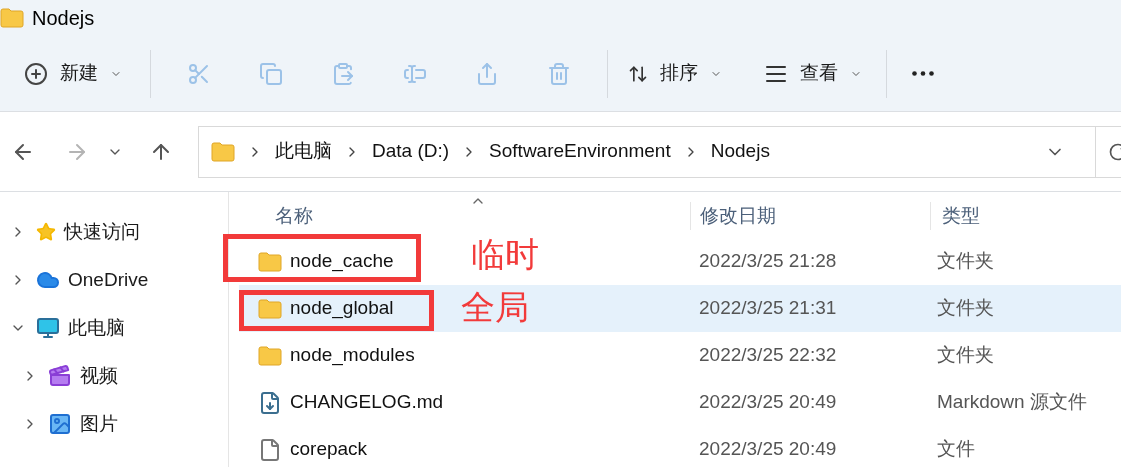 This screenshot has height=467, width=1121. What do you see at coordinates (768, 308) in the screenshot?
I see `date-cell-text: 2022/3/25 21:31` at bounding box center [768, 308].